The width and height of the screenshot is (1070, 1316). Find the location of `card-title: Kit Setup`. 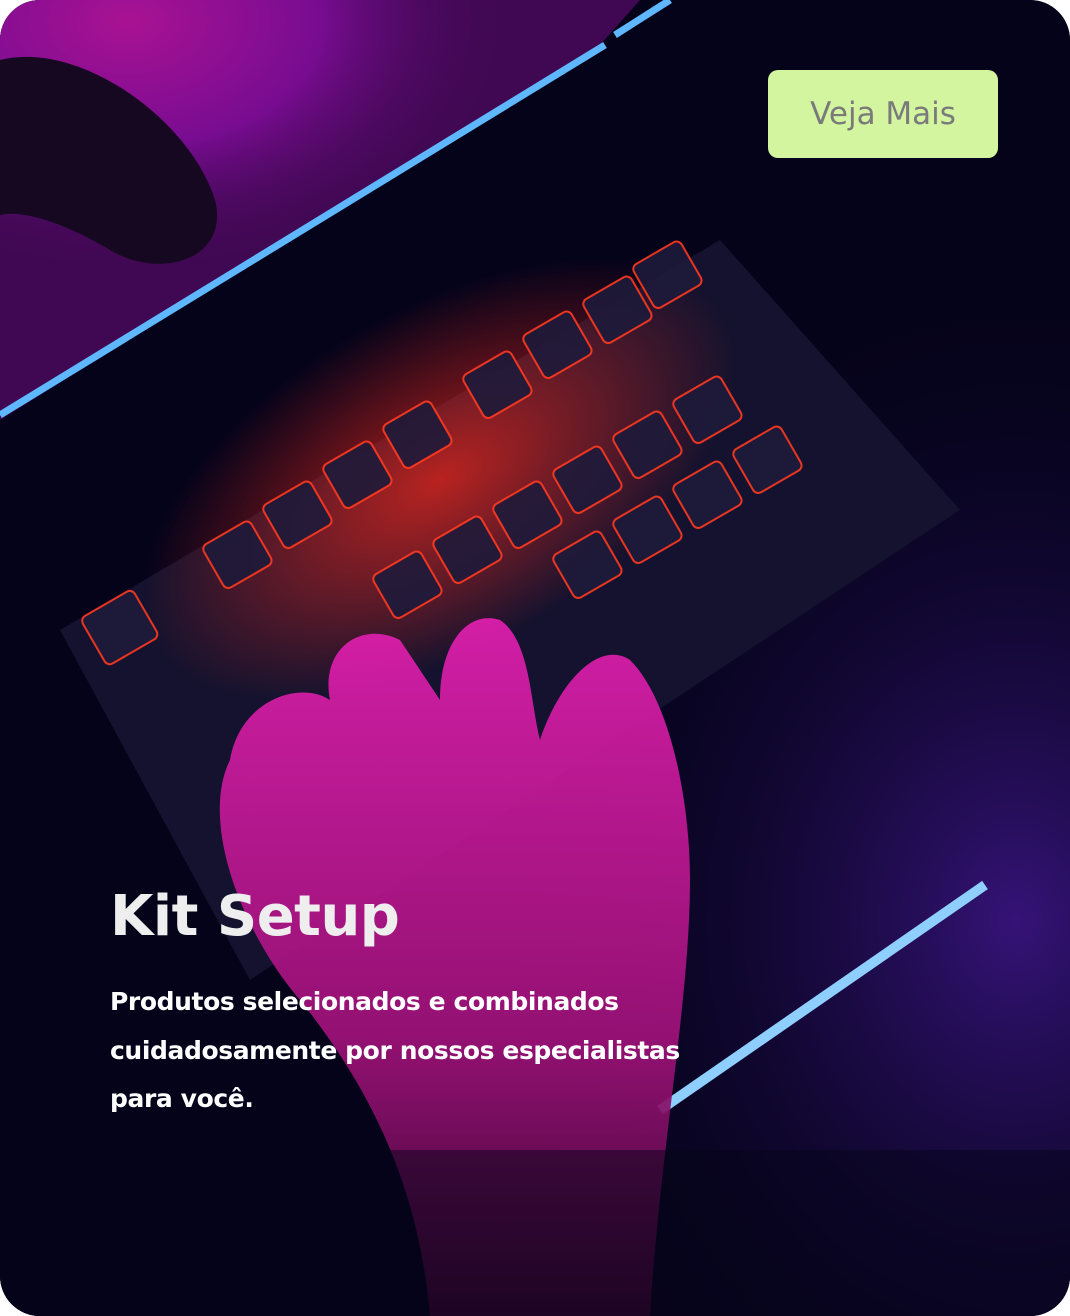

card-title: Kit Setup is located at coordinates (255, 916).